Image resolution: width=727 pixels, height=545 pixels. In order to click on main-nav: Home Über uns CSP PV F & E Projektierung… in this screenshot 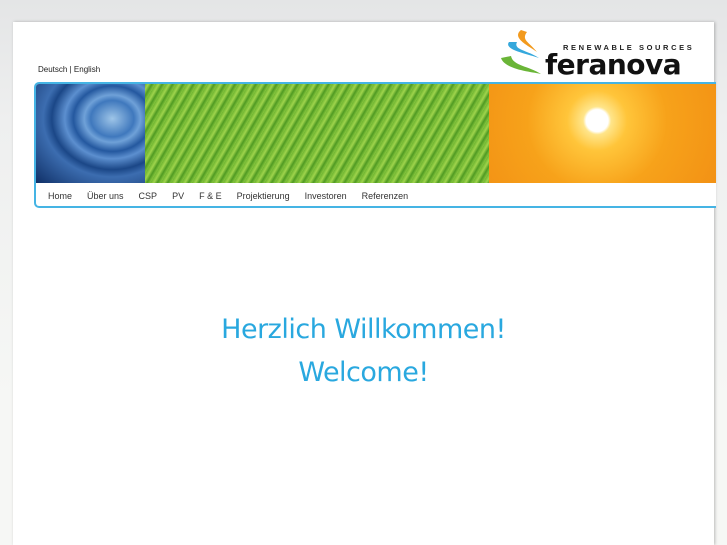, I will do `click(376, 194)`.